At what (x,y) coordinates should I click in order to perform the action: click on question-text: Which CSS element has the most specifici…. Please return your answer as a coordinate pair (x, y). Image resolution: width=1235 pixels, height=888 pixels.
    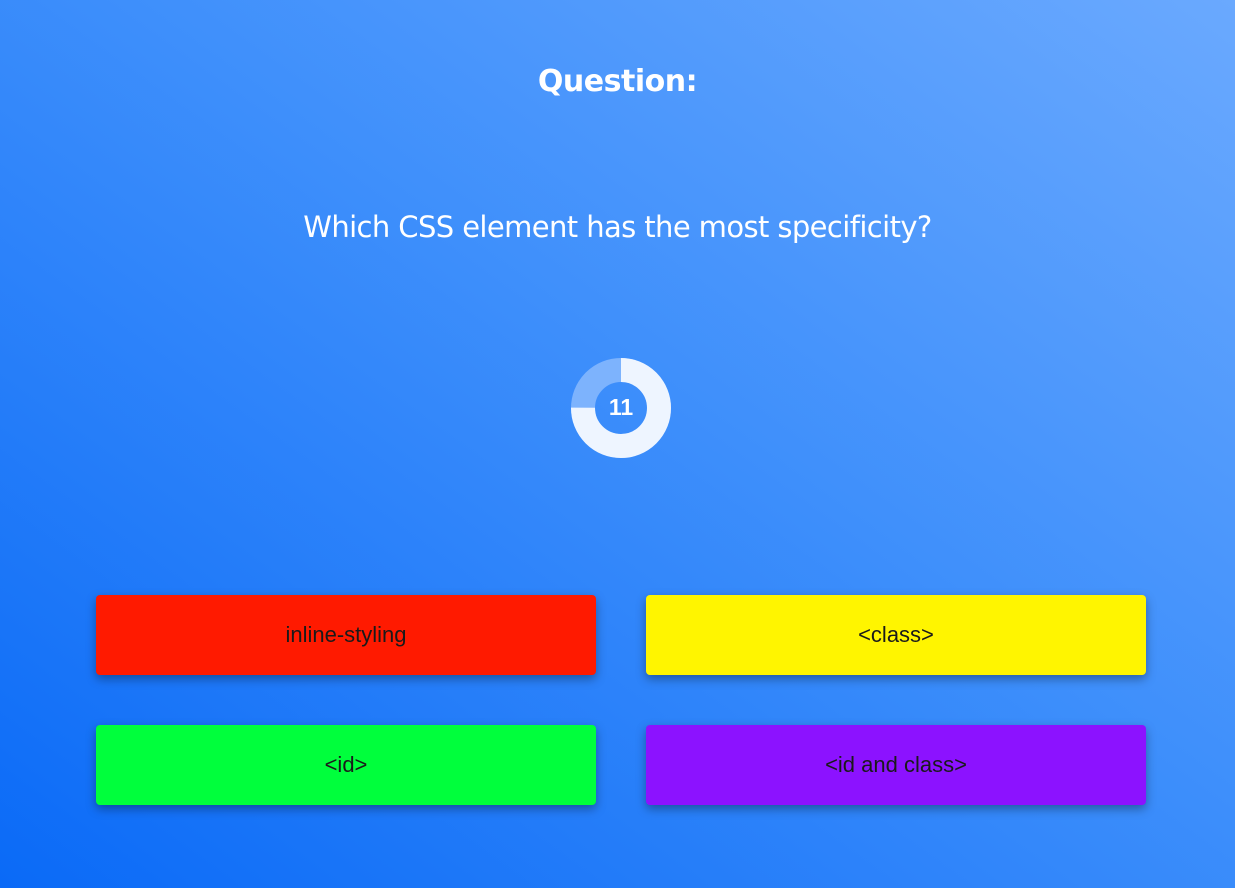
    Looking at the image, I should click on (617, 227).